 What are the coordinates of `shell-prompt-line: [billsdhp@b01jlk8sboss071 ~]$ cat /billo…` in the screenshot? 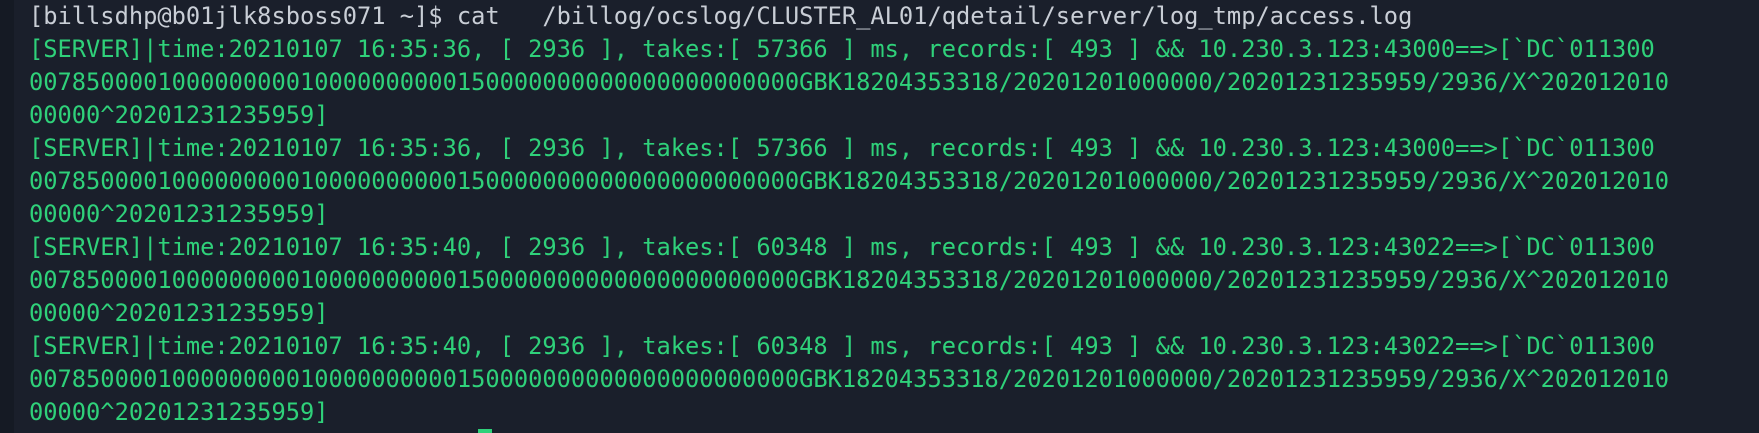 It's located at (721, 16).